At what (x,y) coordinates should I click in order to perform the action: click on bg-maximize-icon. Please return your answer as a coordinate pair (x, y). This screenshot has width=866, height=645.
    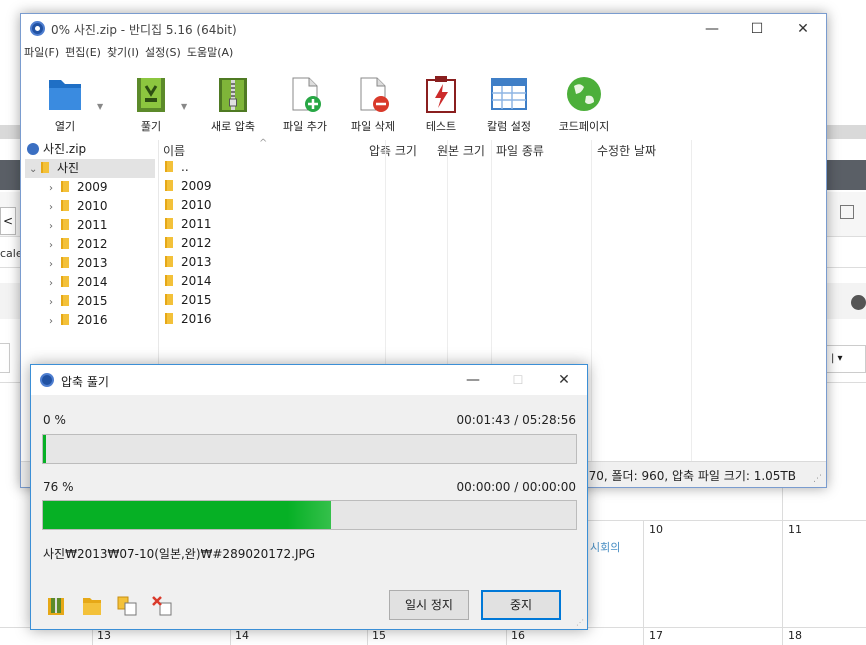
    Looking at the image, I should click on (847, 212).